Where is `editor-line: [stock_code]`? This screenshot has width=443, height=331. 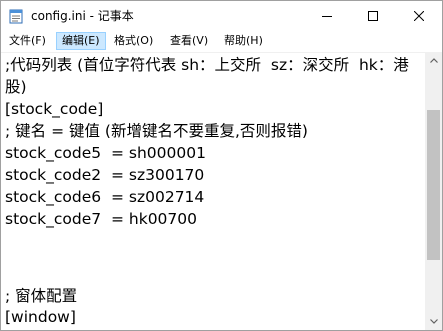
editor-line: [stock_code] is located at coordinates (54, 109).